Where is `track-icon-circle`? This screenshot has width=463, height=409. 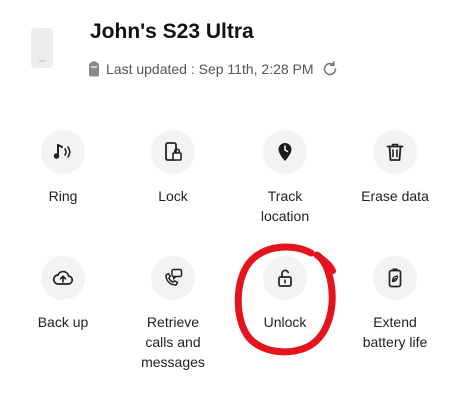 track-icon-circle is located at coordinates (285, 152).